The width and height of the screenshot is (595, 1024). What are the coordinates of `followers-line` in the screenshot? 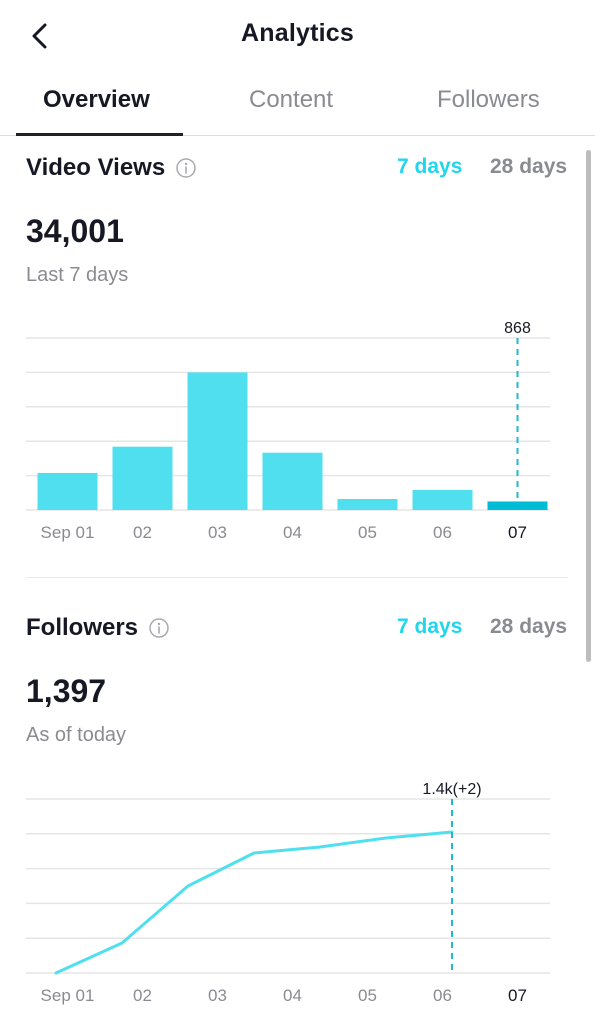 It's located at (254, 902).